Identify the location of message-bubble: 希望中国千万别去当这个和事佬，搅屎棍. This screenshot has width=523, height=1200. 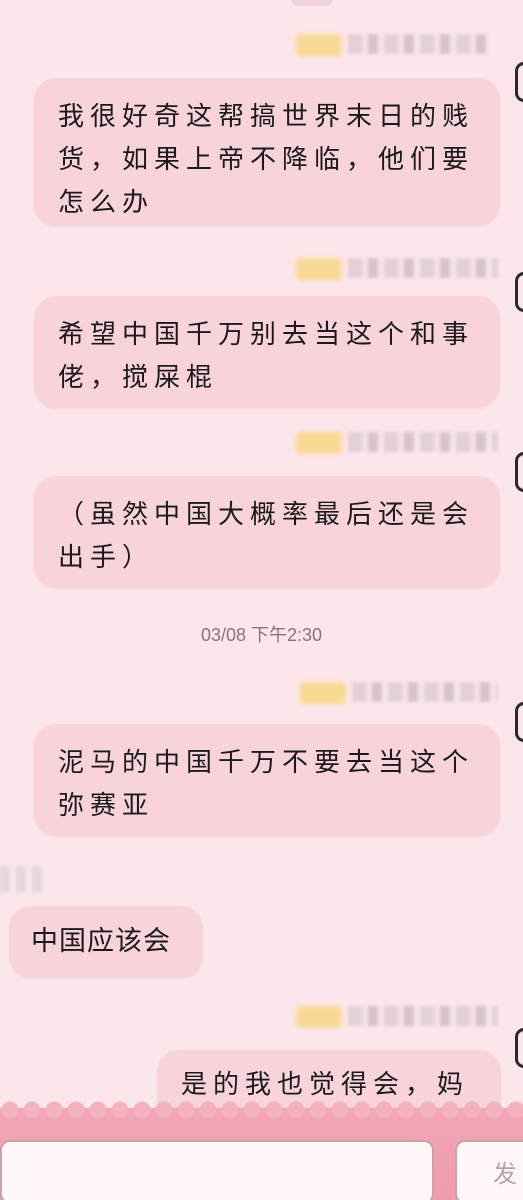
(267, 352).